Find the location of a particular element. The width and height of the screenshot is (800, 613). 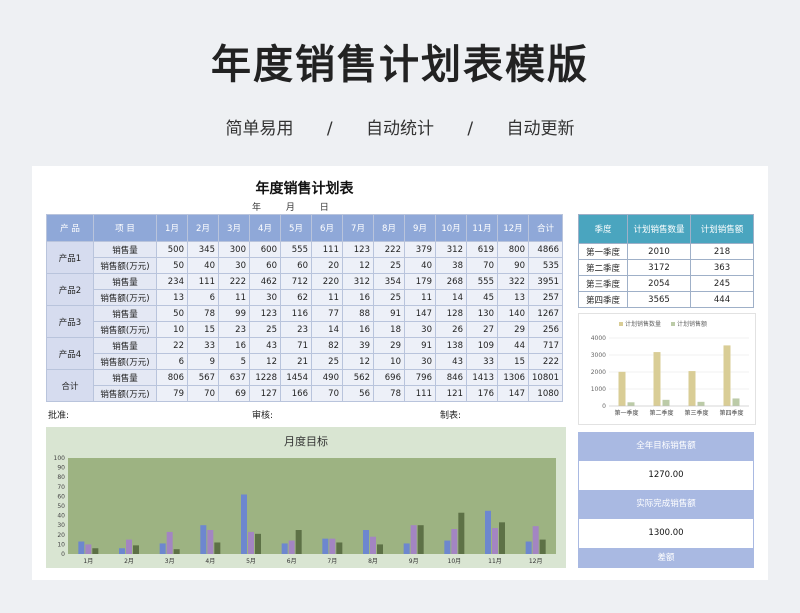

difference-label: 差额 is located at coordinates (666, 558).